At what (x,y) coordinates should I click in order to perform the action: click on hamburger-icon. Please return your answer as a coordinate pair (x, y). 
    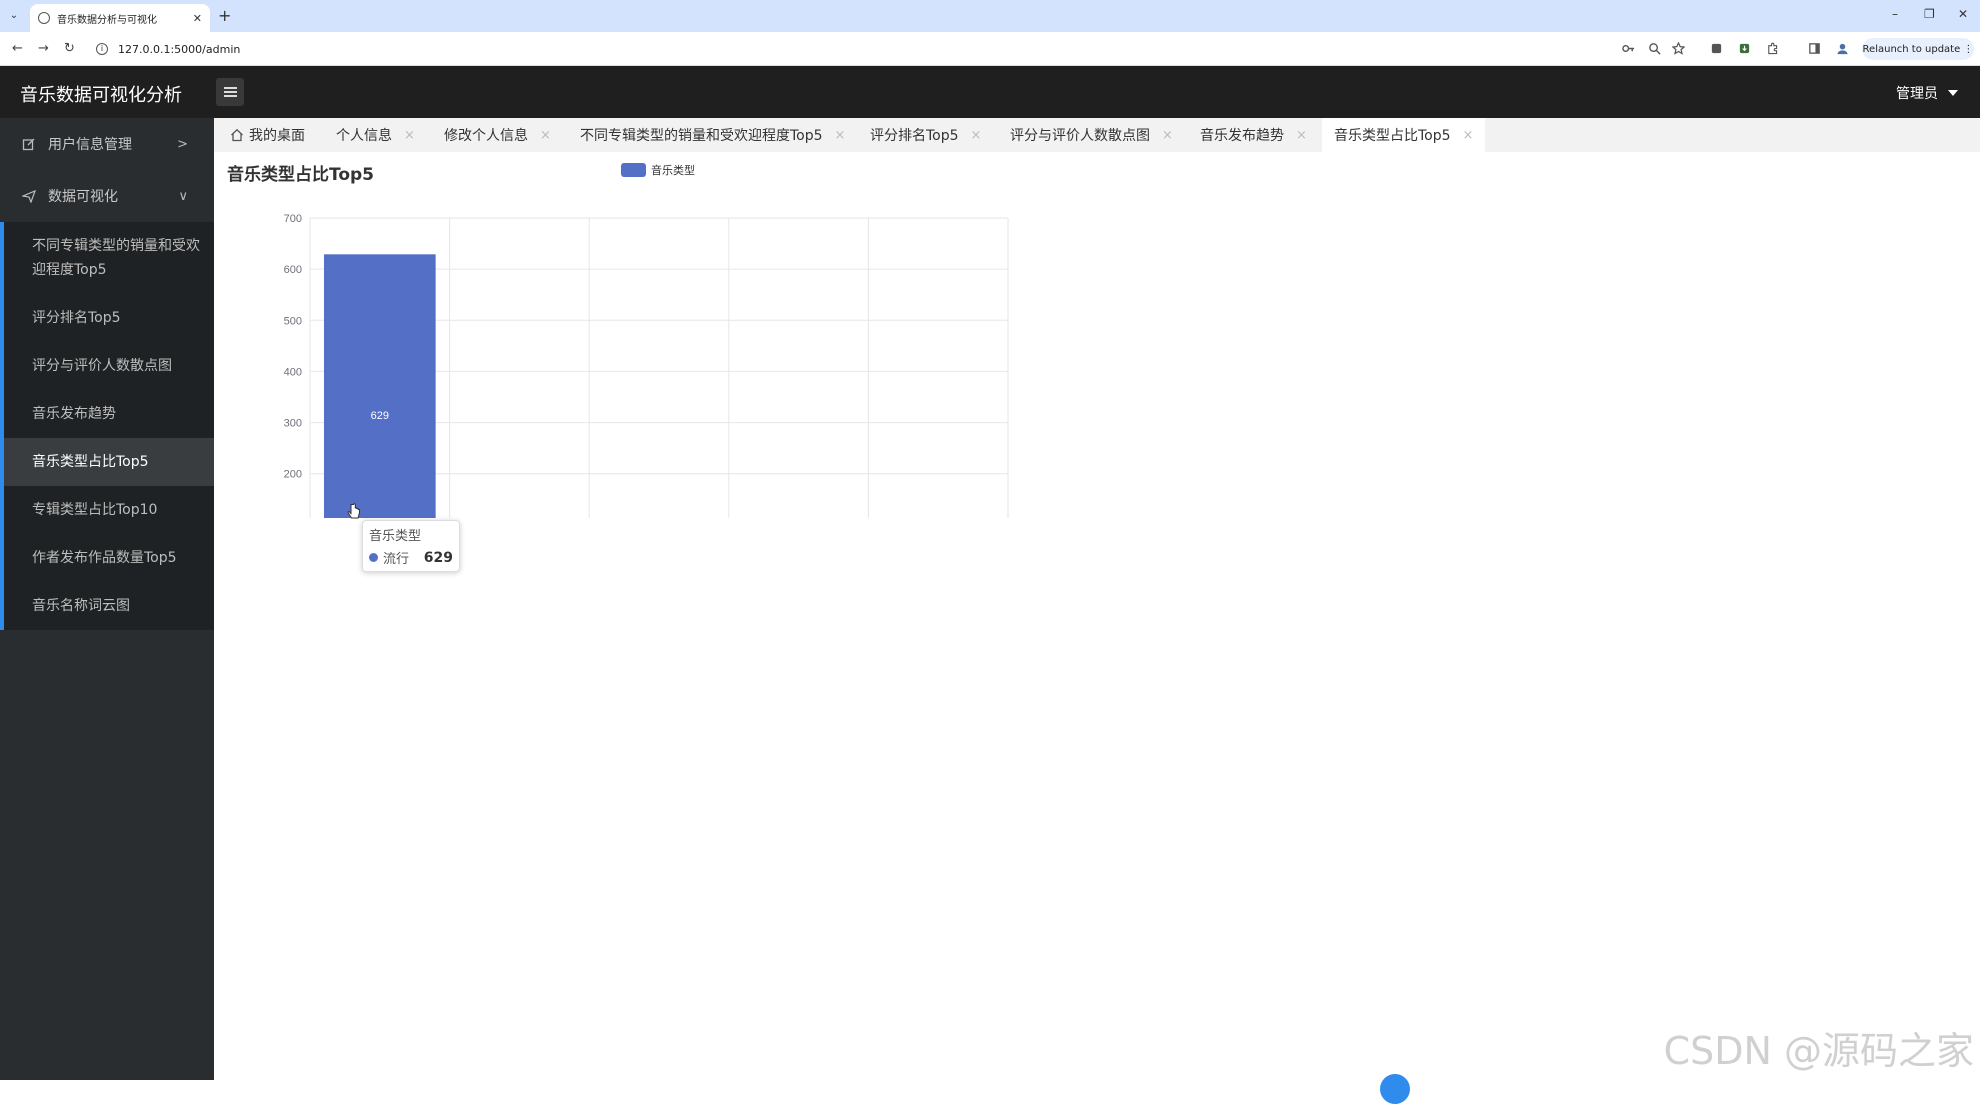
    Looking at the image, I should click on (230, 92).